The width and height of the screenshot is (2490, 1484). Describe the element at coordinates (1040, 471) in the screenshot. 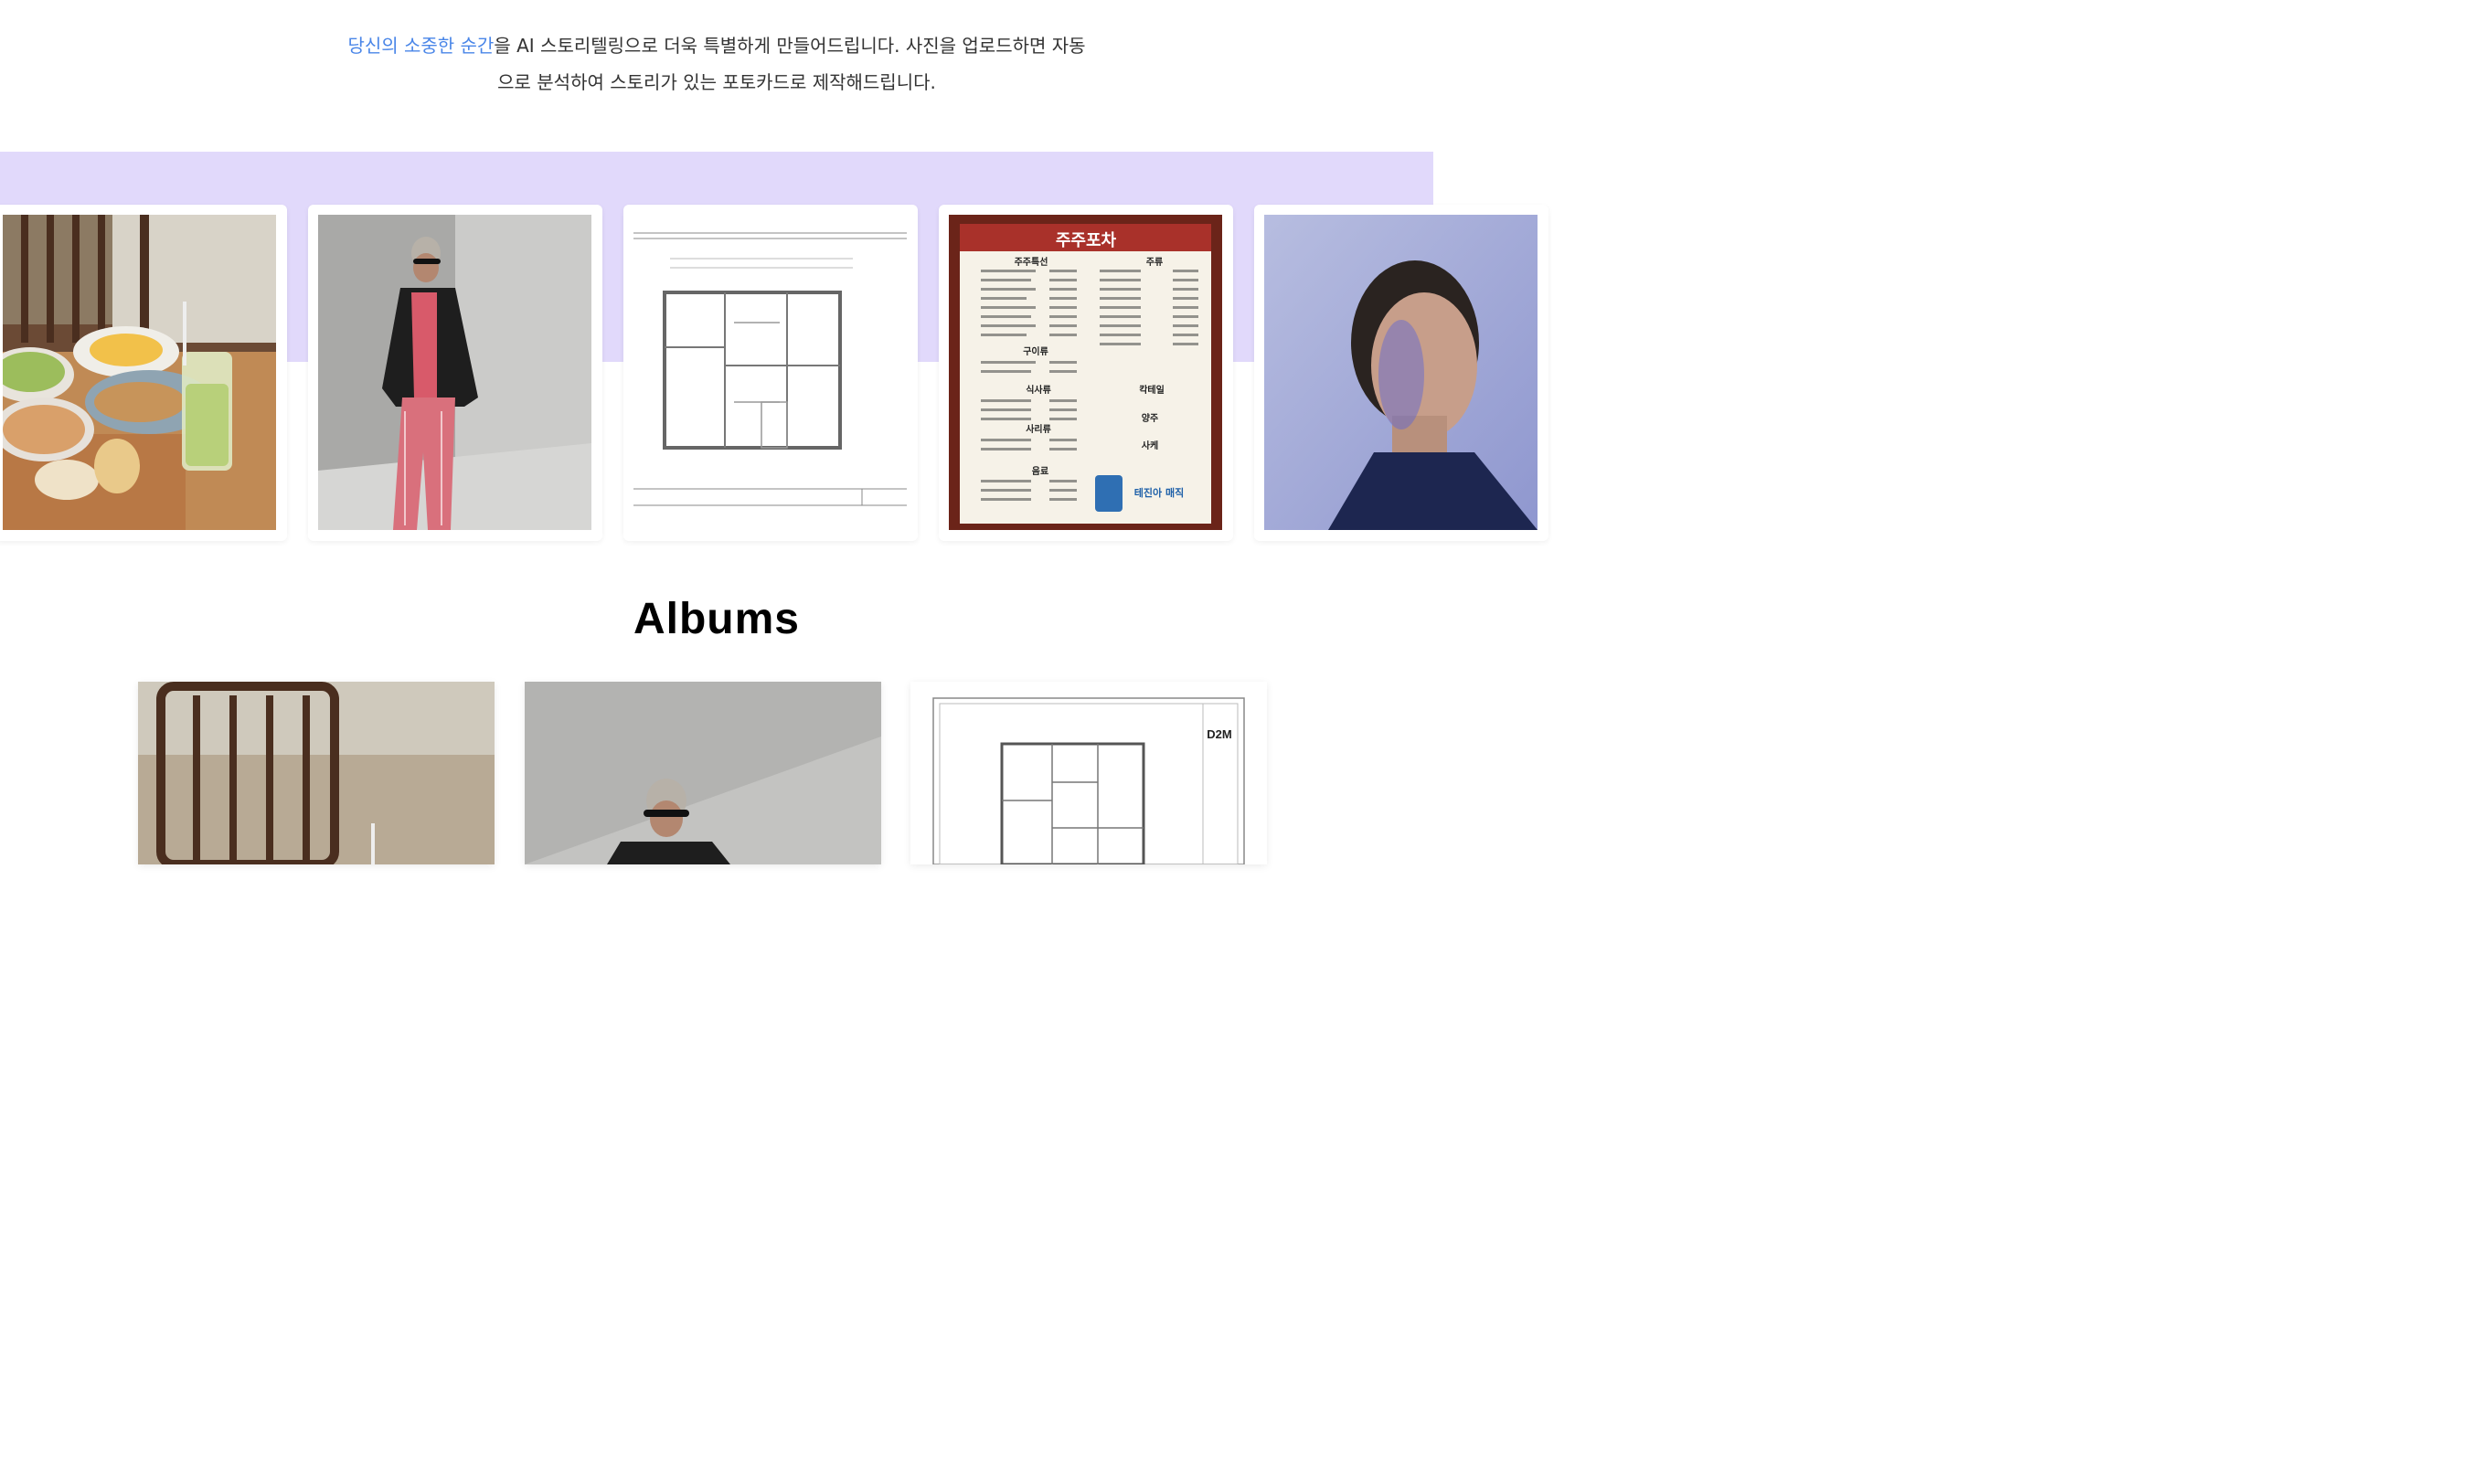

I see `menu-section-beverage: 음료` at that location.